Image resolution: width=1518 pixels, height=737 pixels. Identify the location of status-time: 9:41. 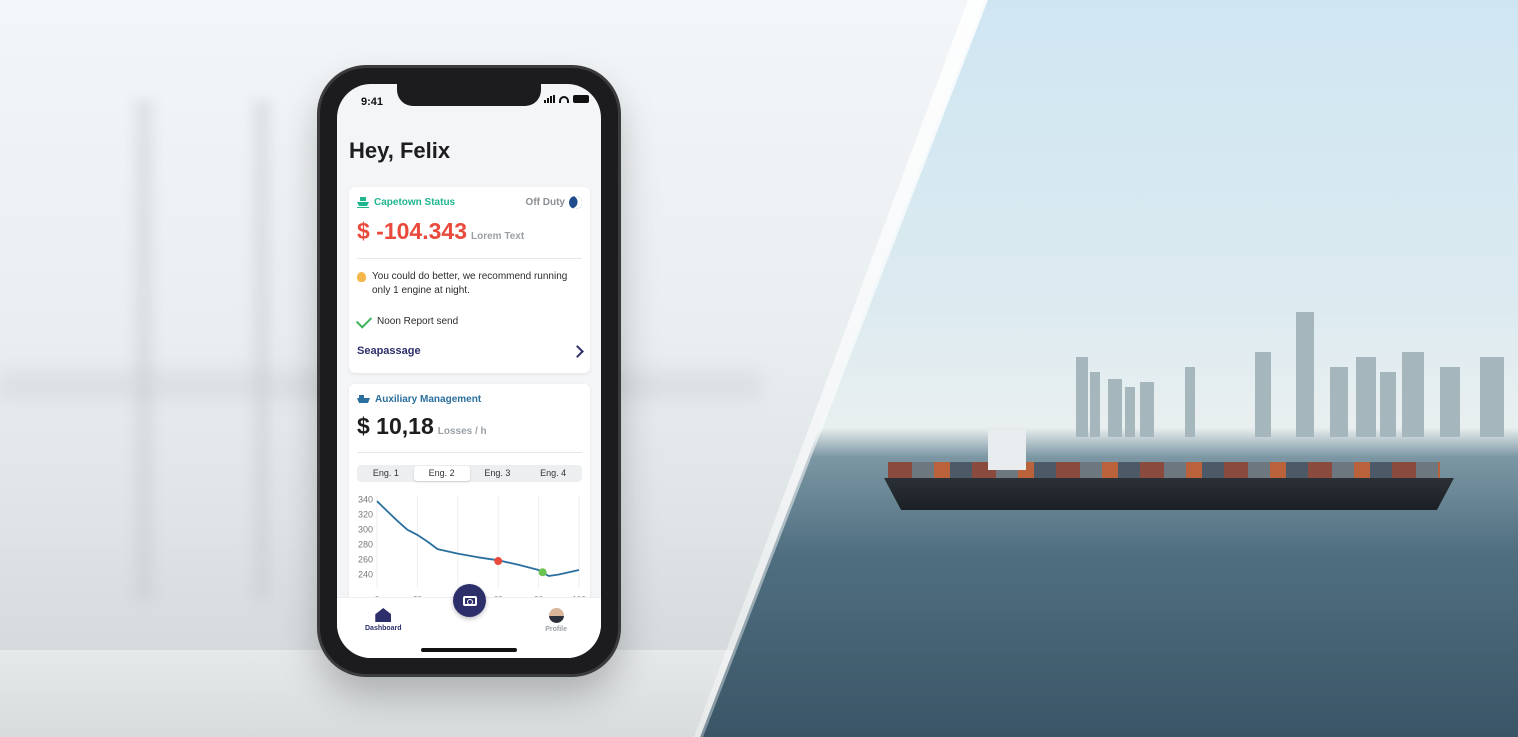
(372, 102).